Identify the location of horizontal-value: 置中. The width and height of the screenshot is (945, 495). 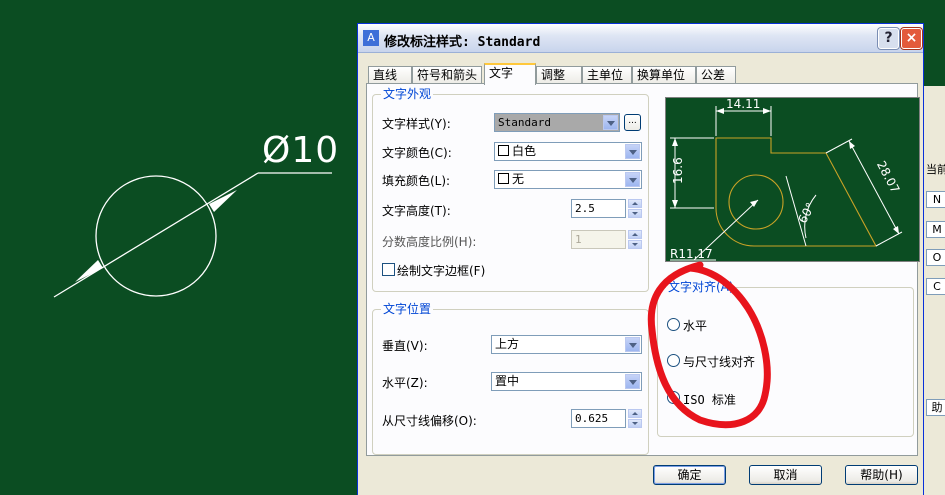
(507, 381).